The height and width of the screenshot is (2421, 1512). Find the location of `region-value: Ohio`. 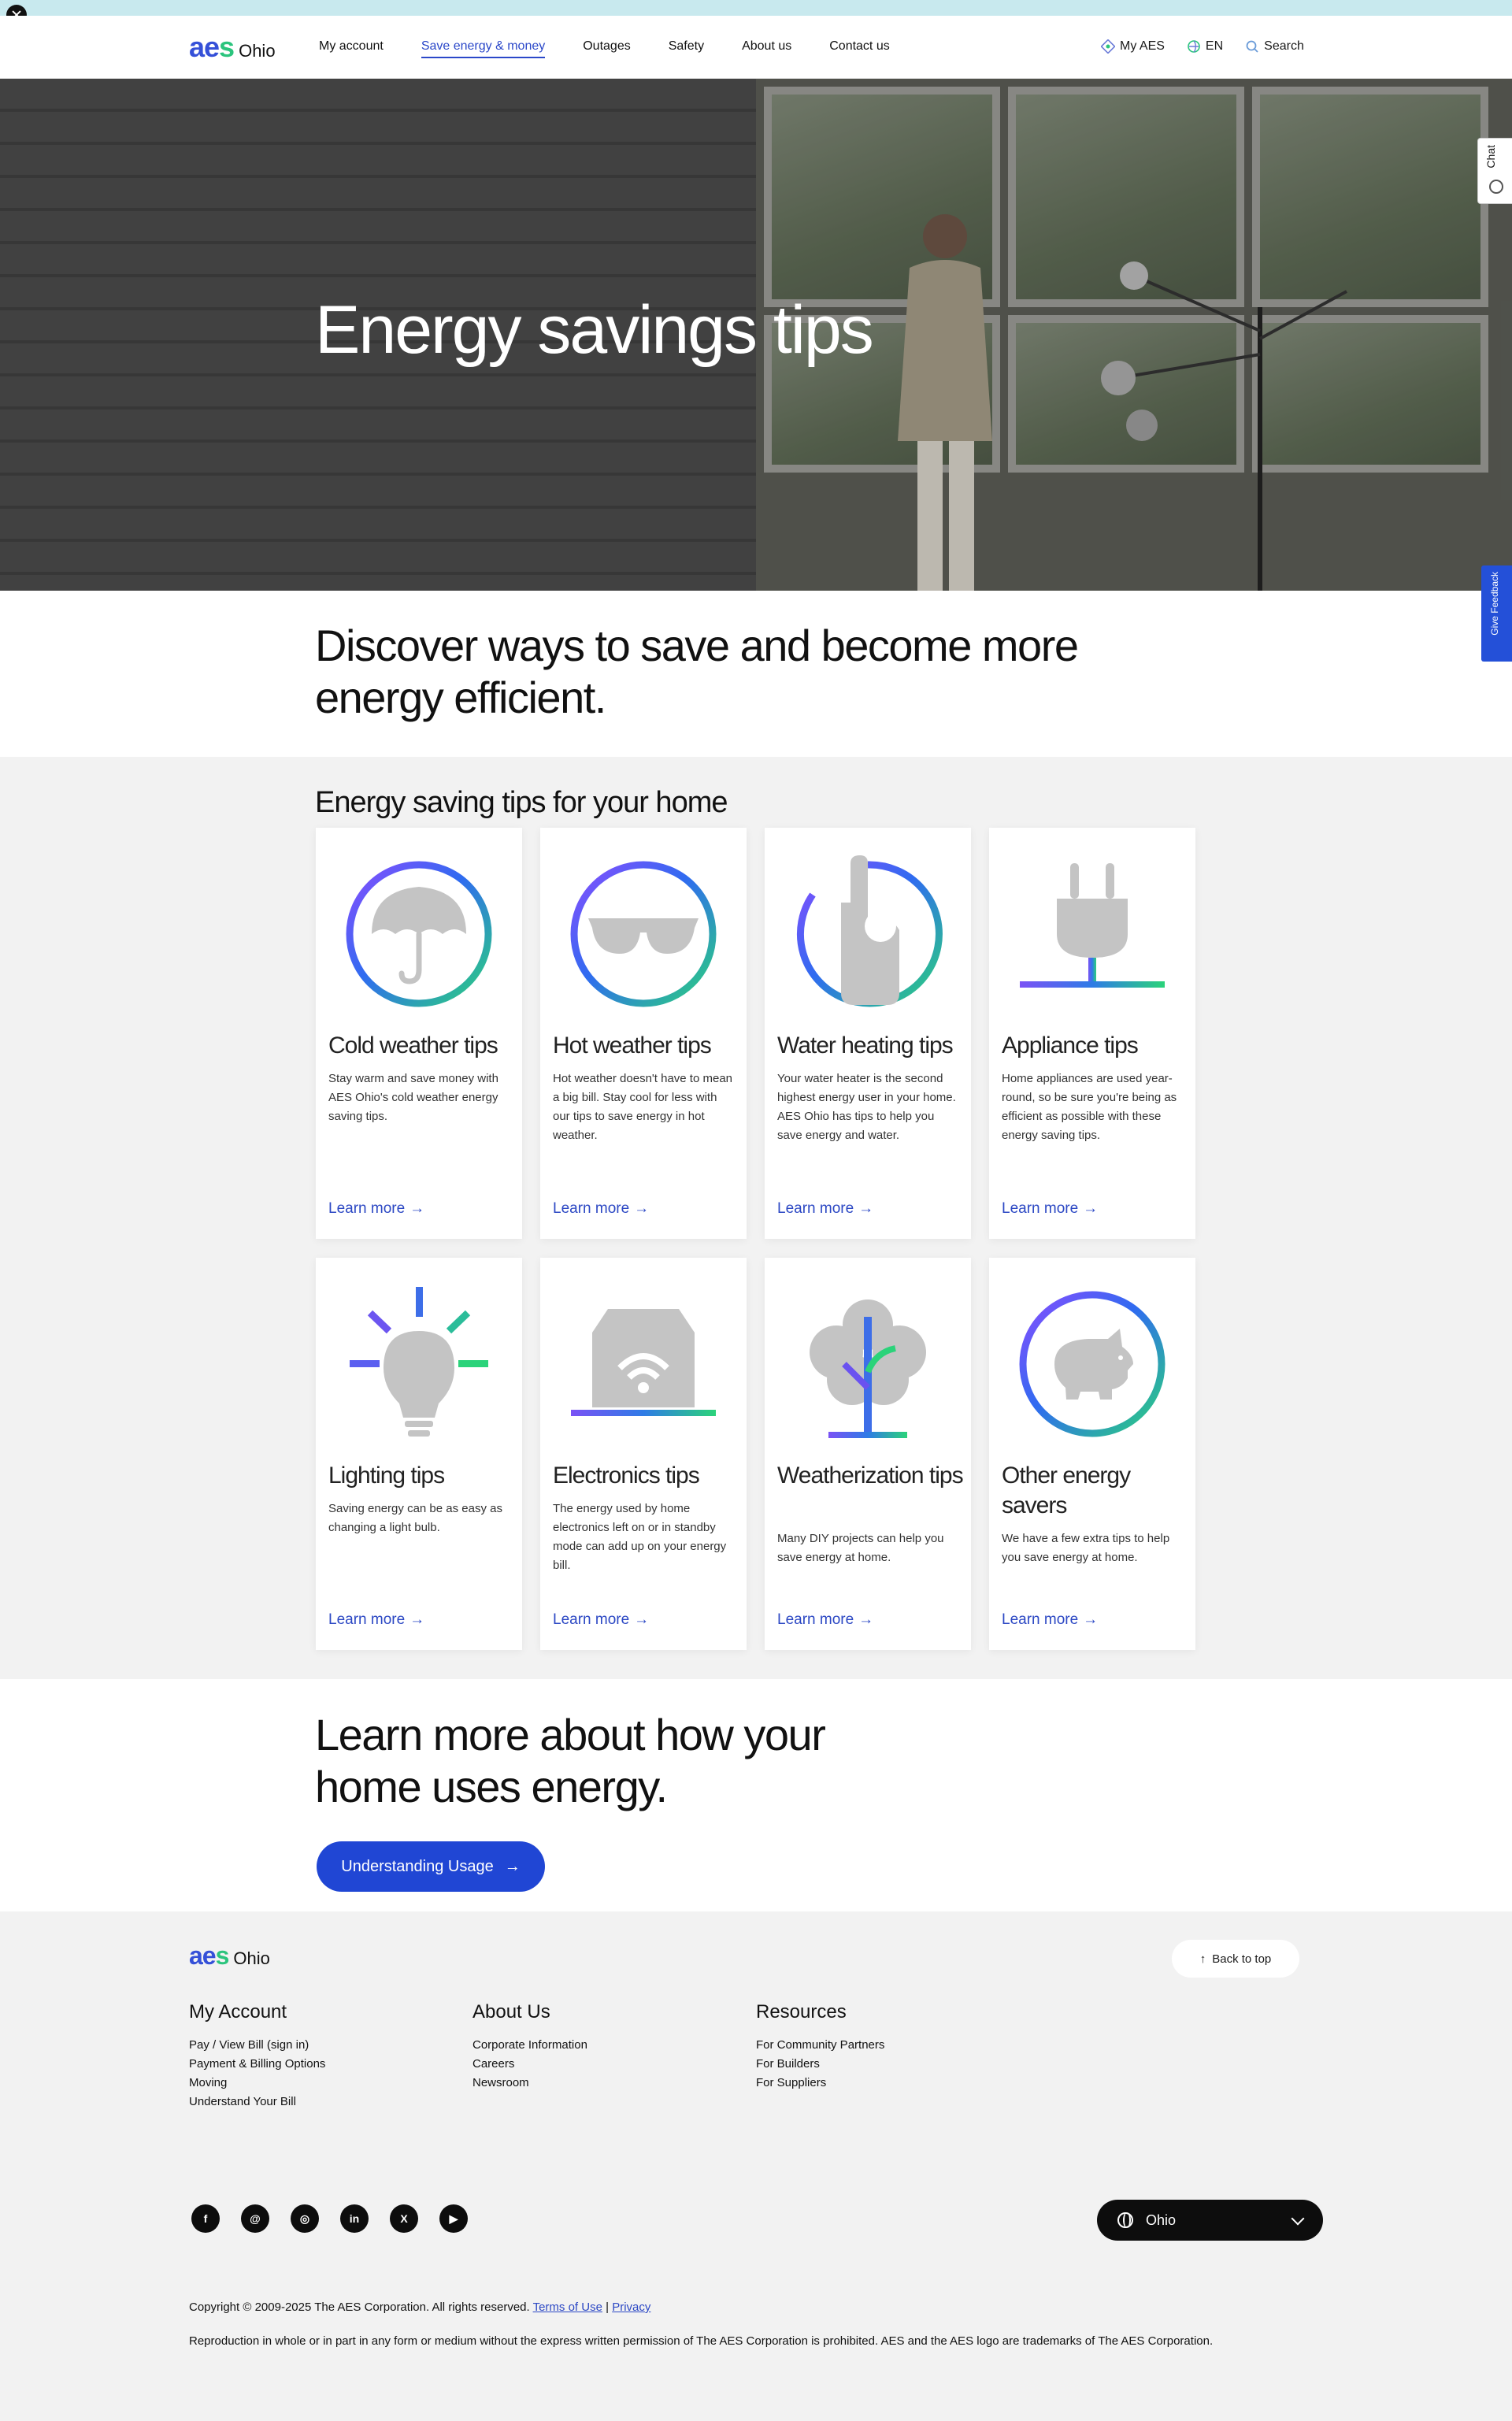

region-value: Ohio is located at coordinates (1161, 2220).